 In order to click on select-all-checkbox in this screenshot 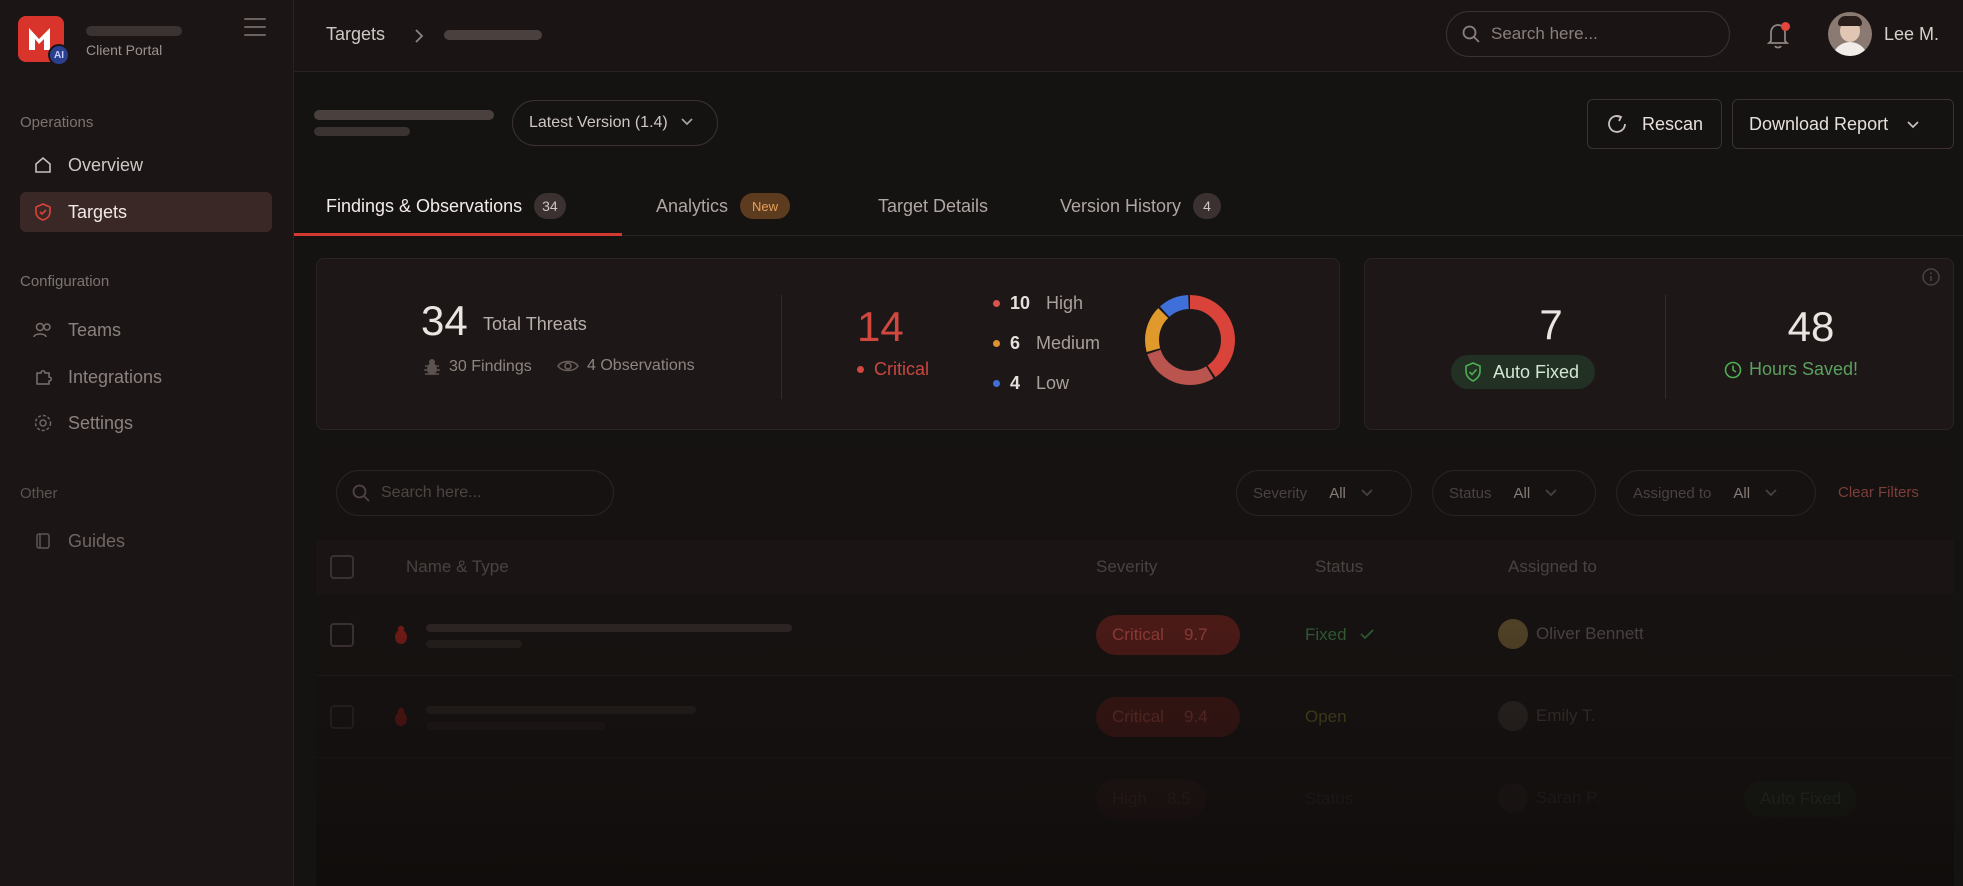, I will do `click(342, 567)`.